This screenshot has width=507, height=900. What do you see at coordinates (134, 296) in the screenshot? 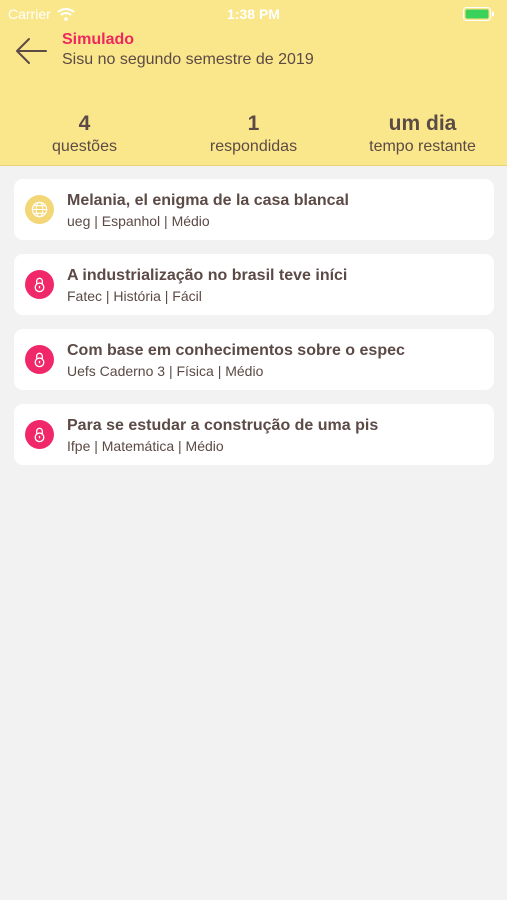
I see `question-meta: Fatec | História | Fácil` at bounding box center [134, 296].